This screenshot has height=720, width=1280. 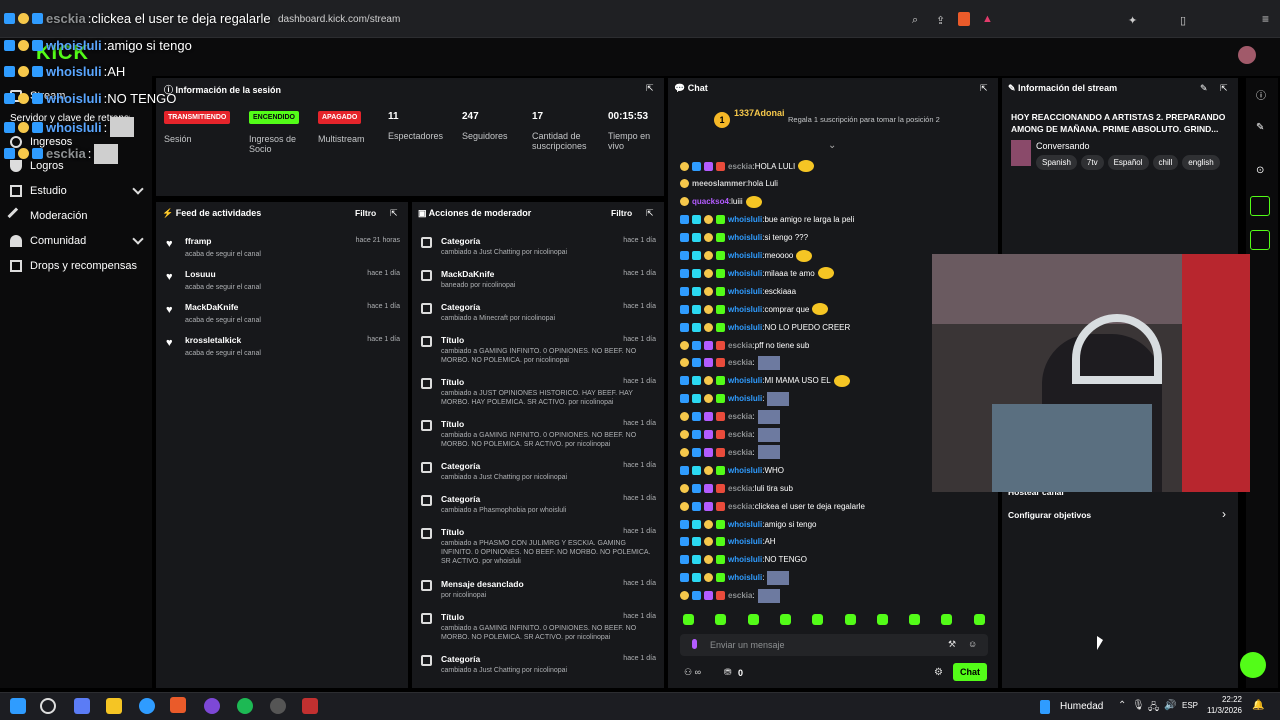 I want to click on url-text: dashboard.kick.com/stream, so click(x=339, y=19).